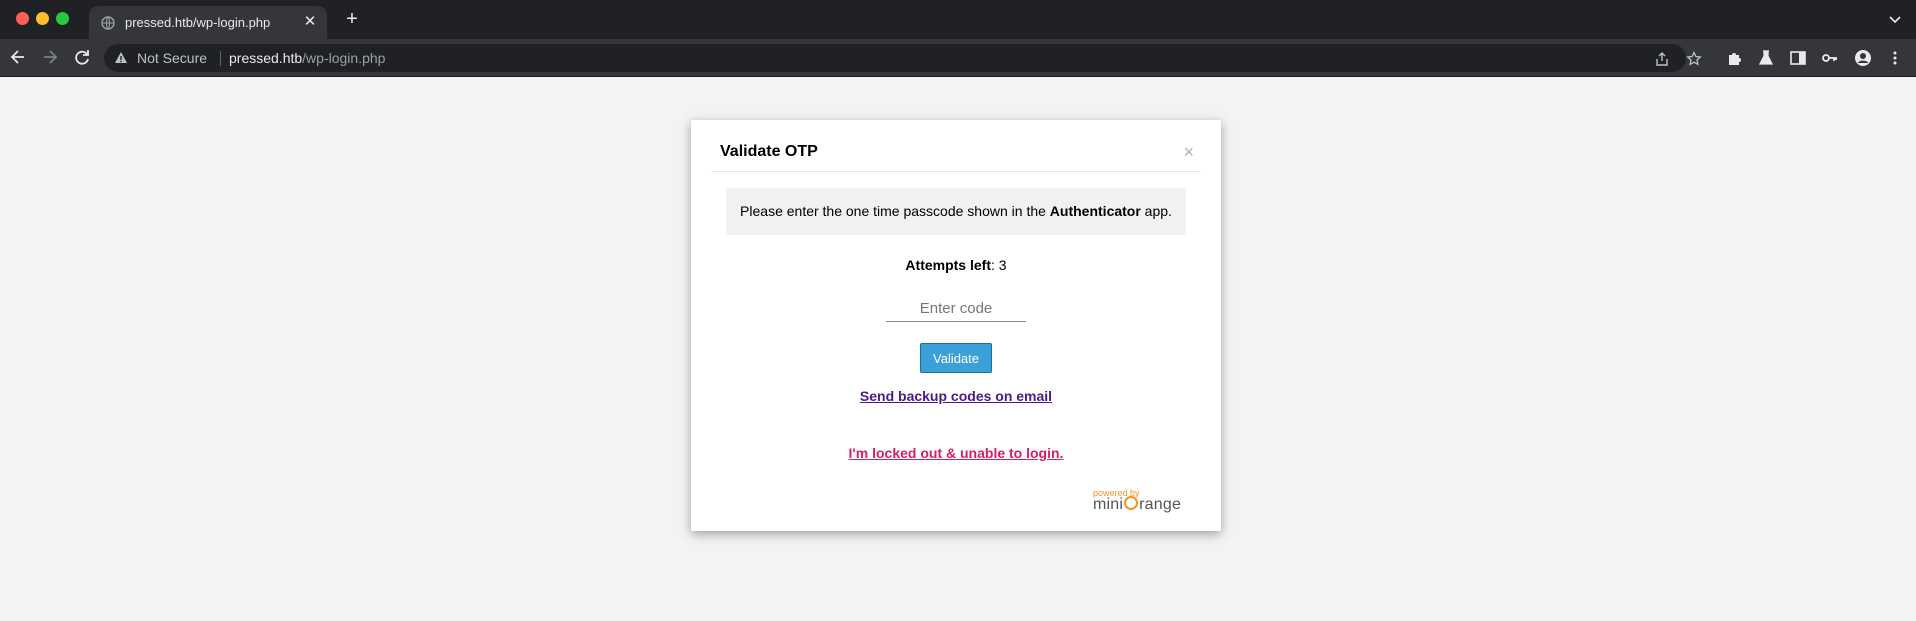 The height and width of the screenshot is (621, 1916). I want to click on labs-flask-icon, so click(1766, 58).